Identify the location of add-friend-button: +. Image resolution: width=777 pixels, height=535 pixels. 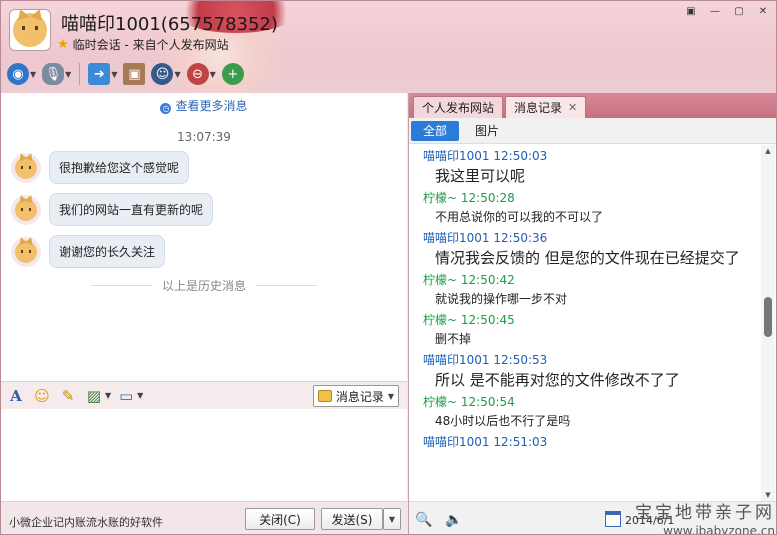
(232, 74).